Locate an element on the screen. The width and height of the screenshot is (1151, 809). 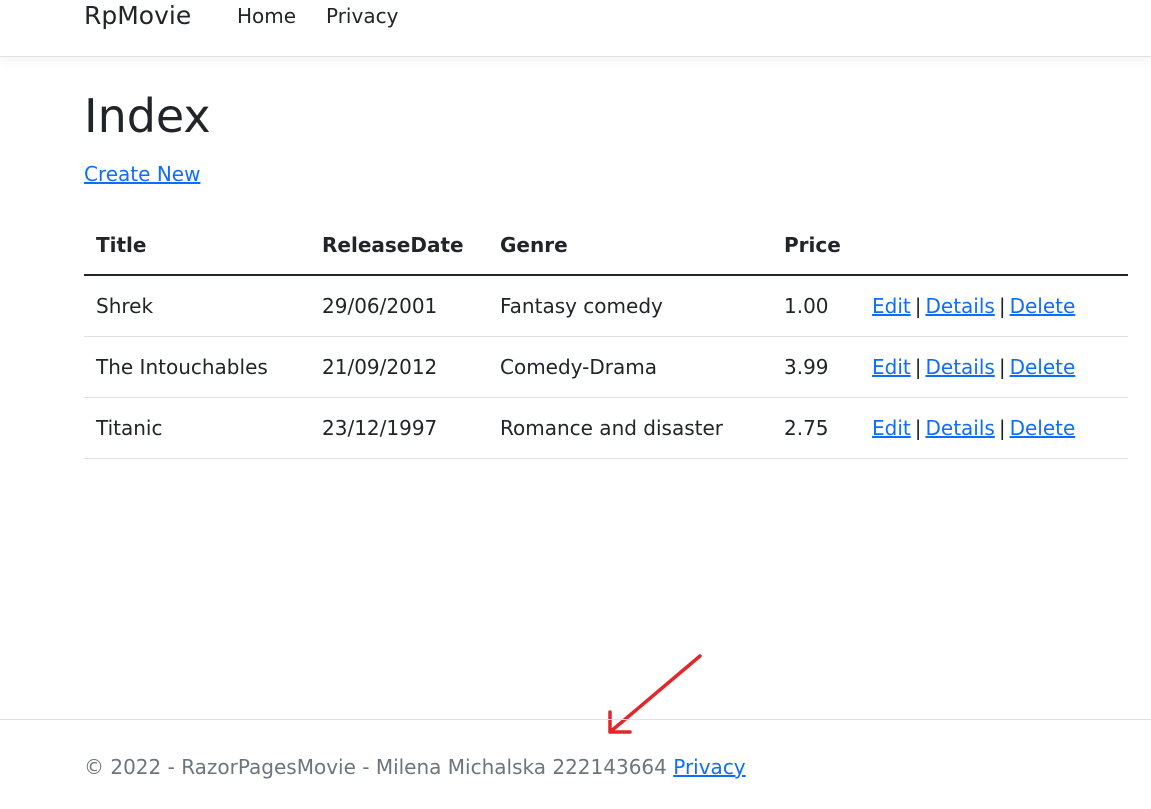
cell-price: 3.99 is located at coordinates (816, 367).